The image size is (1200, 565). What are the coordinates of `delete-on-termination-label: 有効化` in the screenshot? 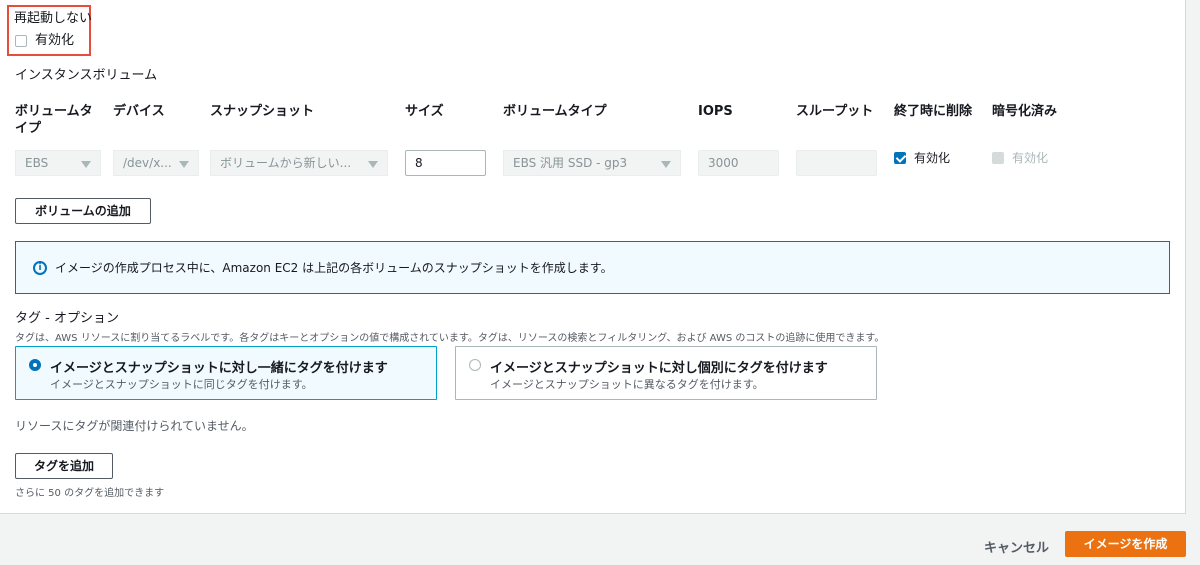 It's located at (932, 158).